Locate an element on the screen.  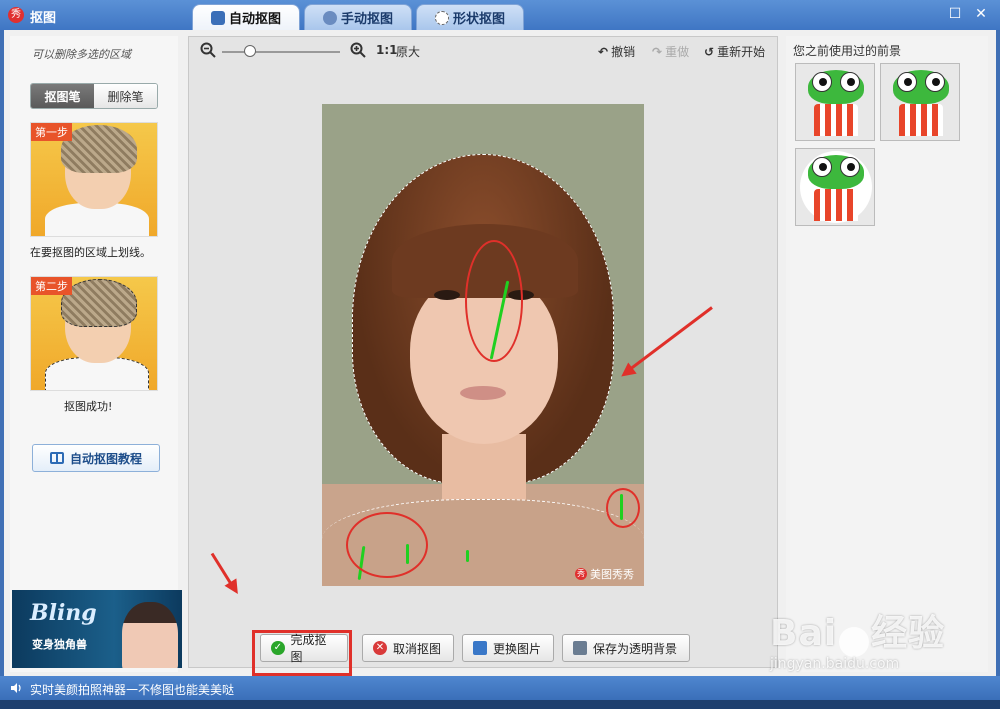
watermark-text: 美图秀秀 is located at coordinates (612, 574).